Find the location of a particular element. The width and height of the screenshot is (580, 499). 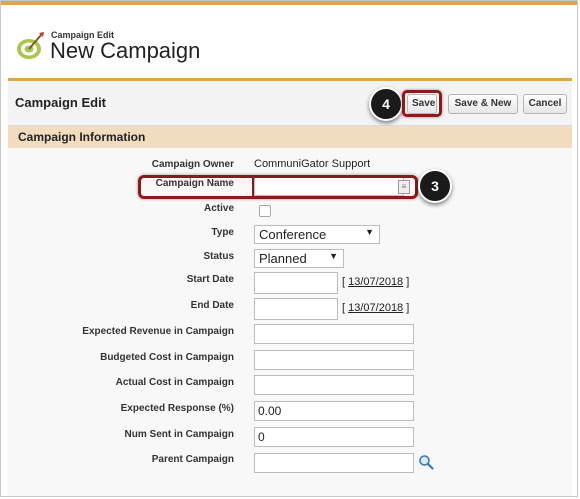

type-select: Conference ▼ is located at coordinates (317, 234).